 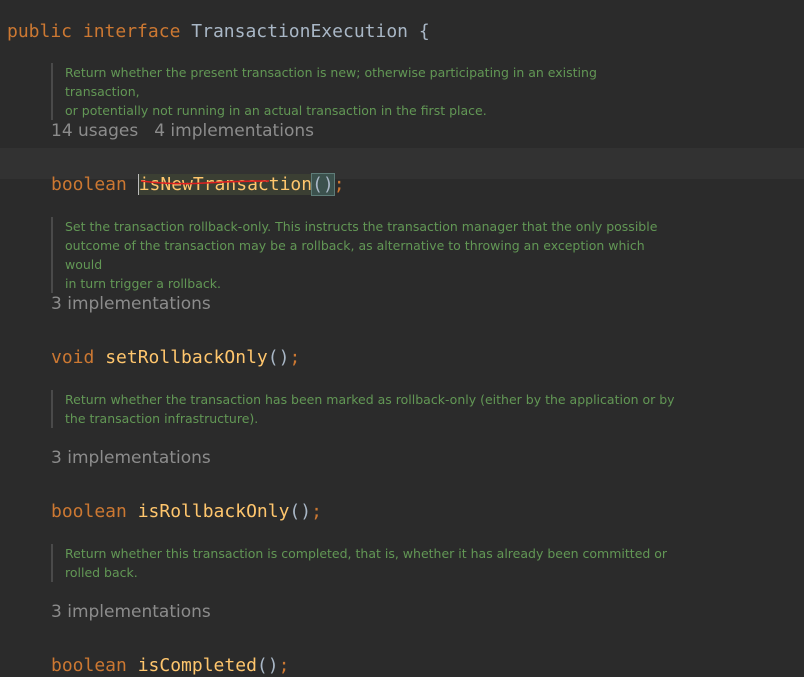 I want to click on open-brace: {, so click(x=424, y=31).